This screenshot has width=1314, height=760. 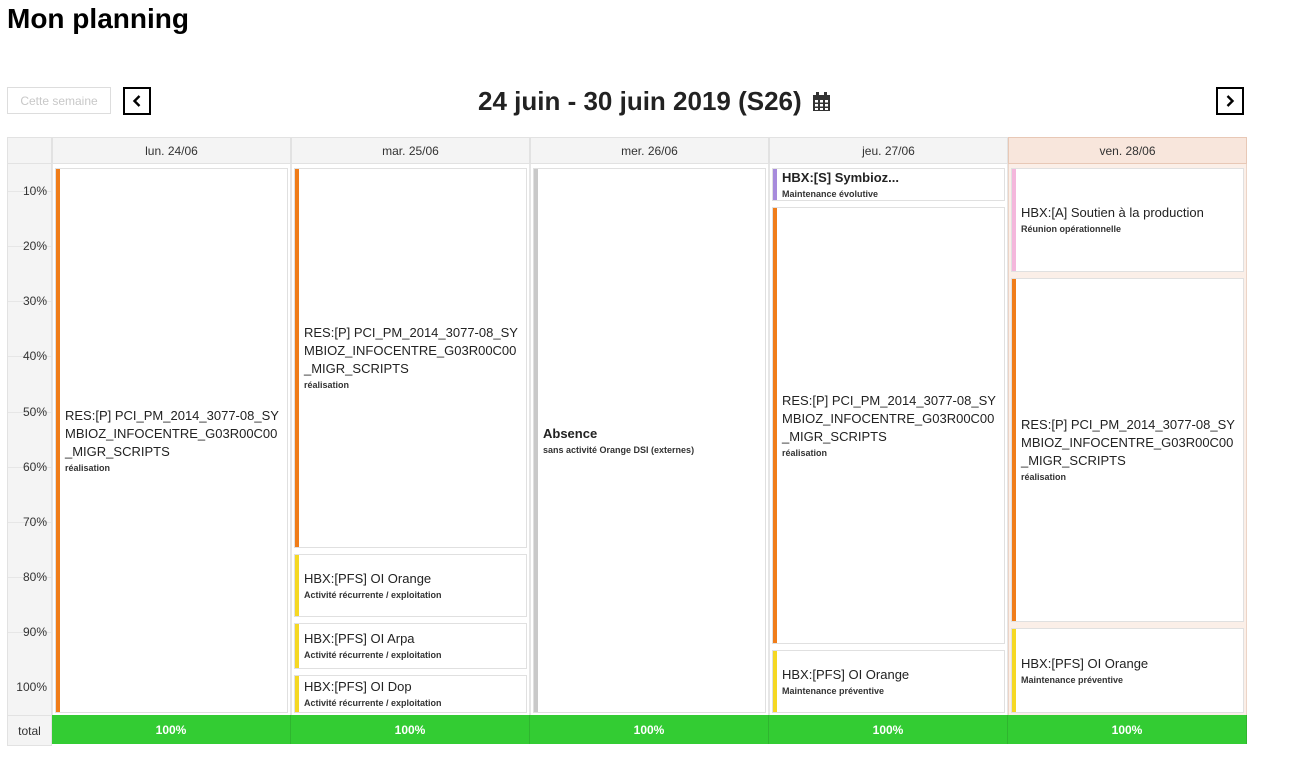 I want to click on calendar-icon, so click(x=821, y=101).